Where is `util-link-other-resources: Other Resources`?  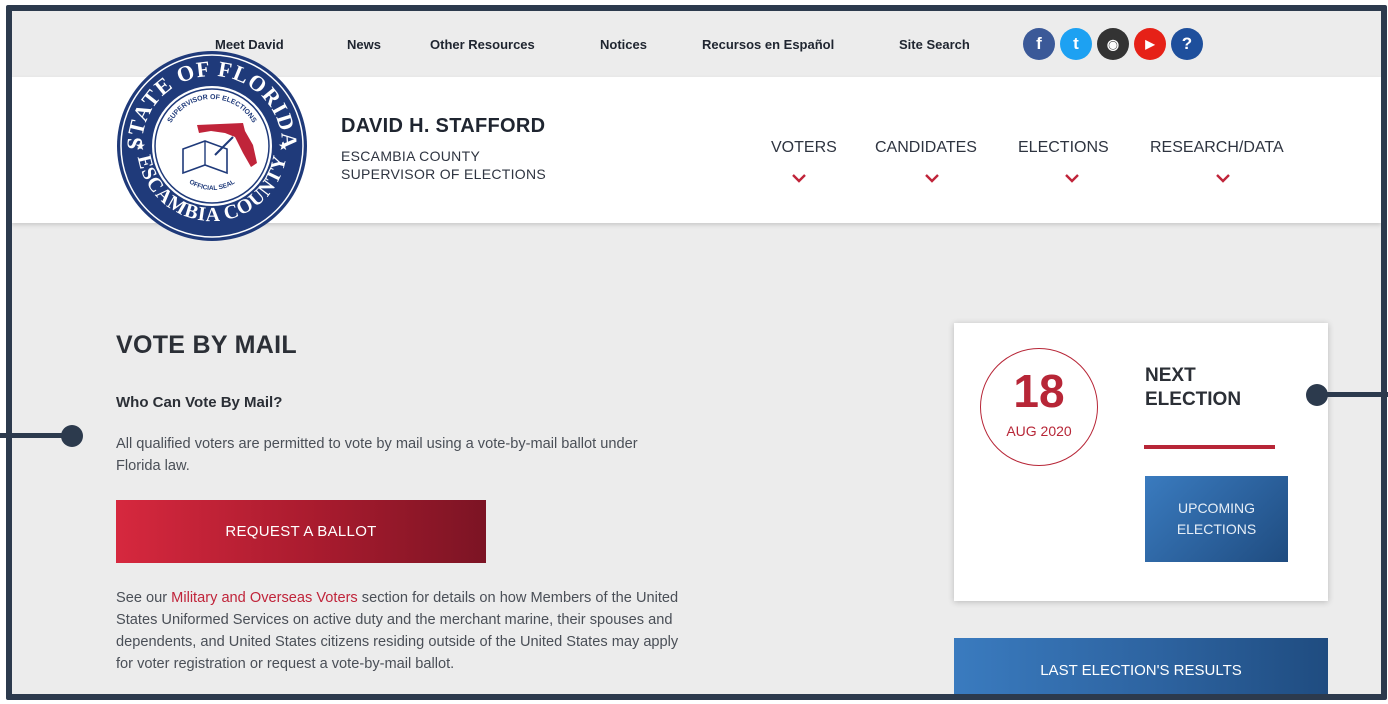
util-link-other-resources: Other Resources is located at coordinates (482, 44).